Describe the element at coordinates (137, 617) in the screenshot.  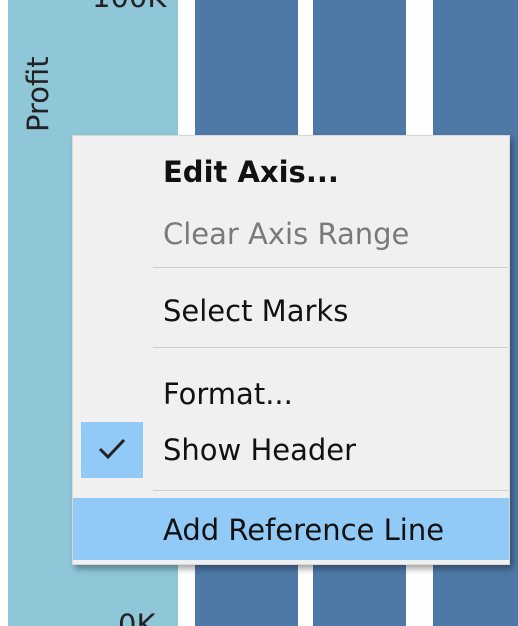
I see `axis-tick-bottom: 0K` at that location.